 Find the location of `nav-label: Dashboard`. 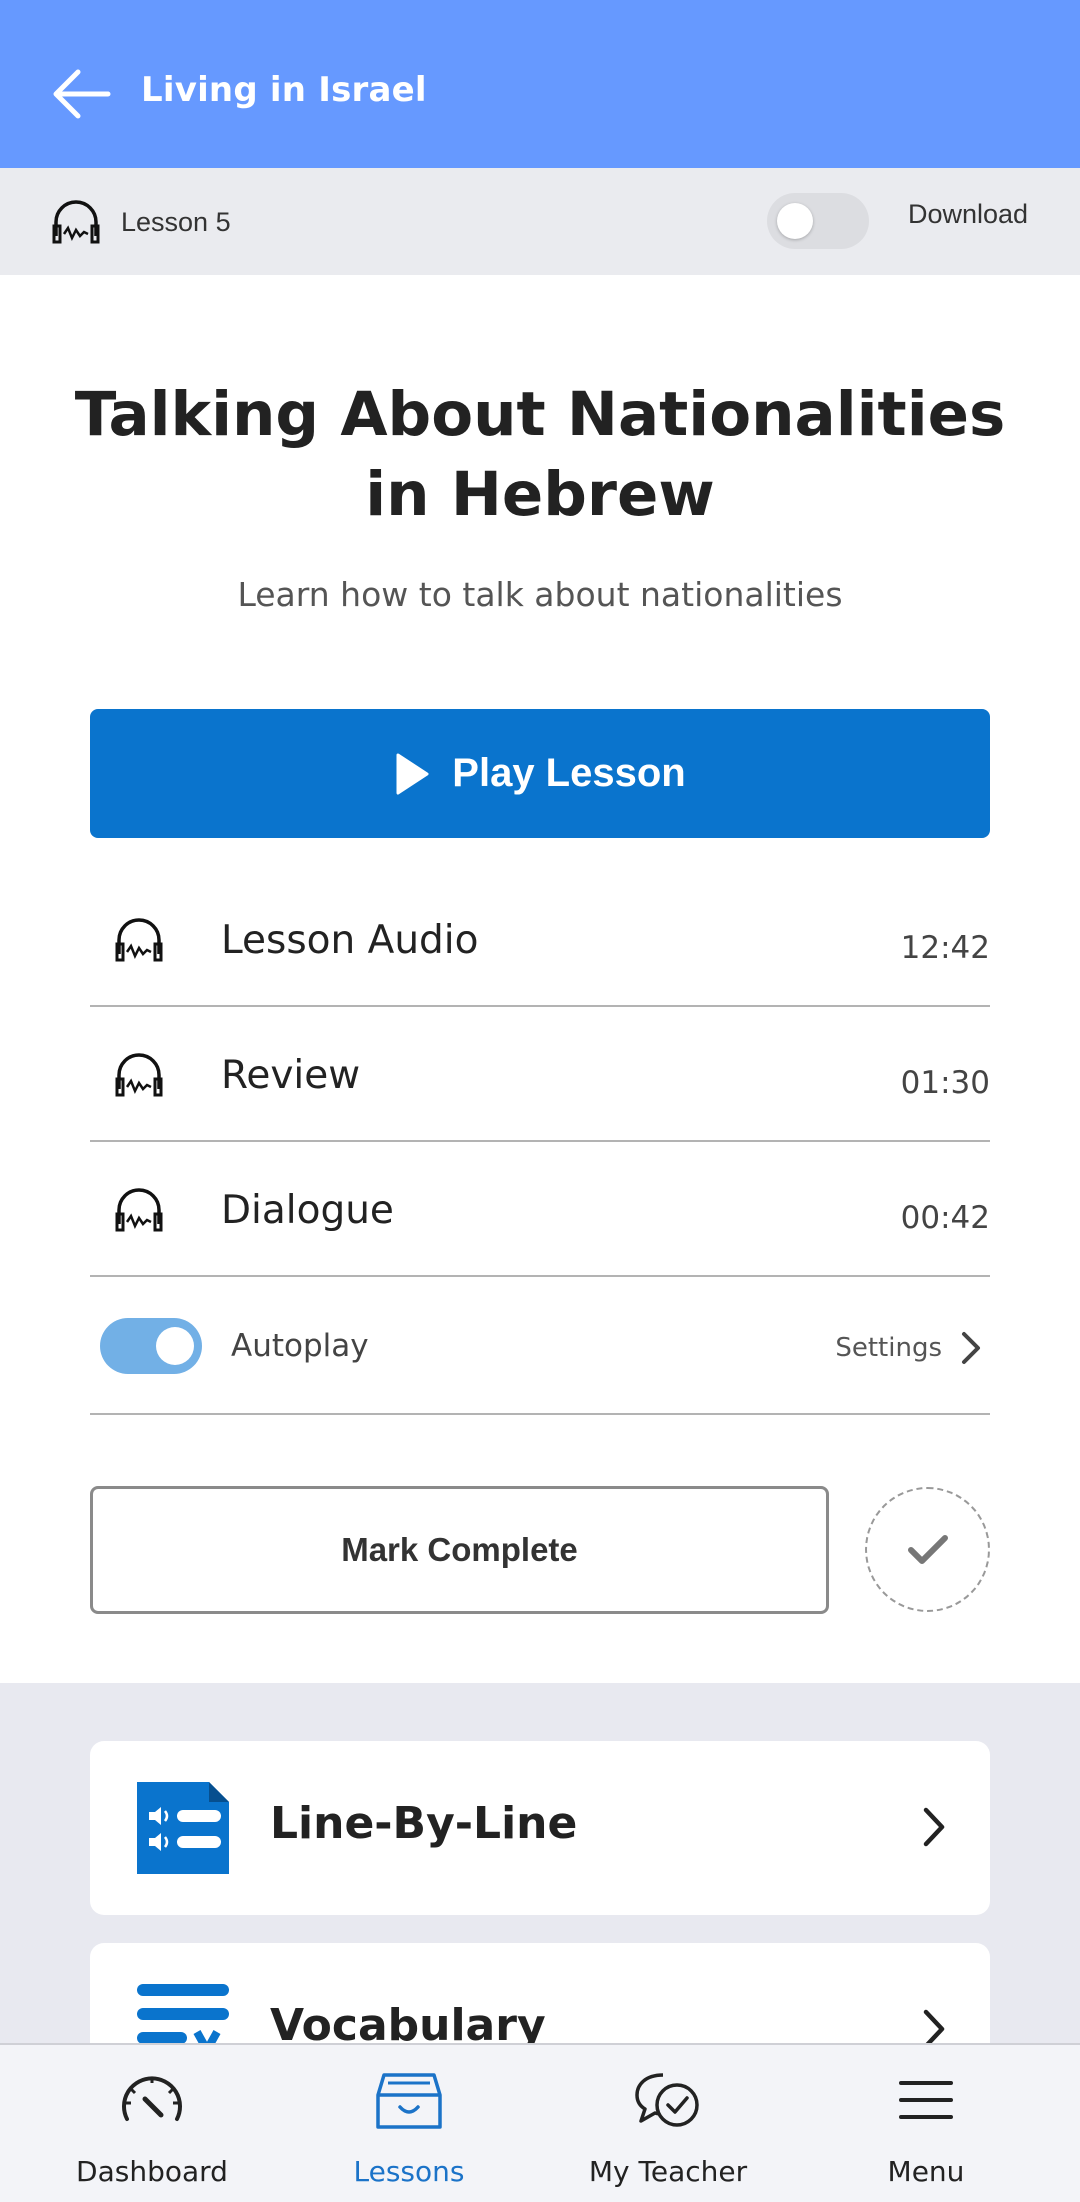

nav-label: Dashboard is located at coordinates (152, 2171).